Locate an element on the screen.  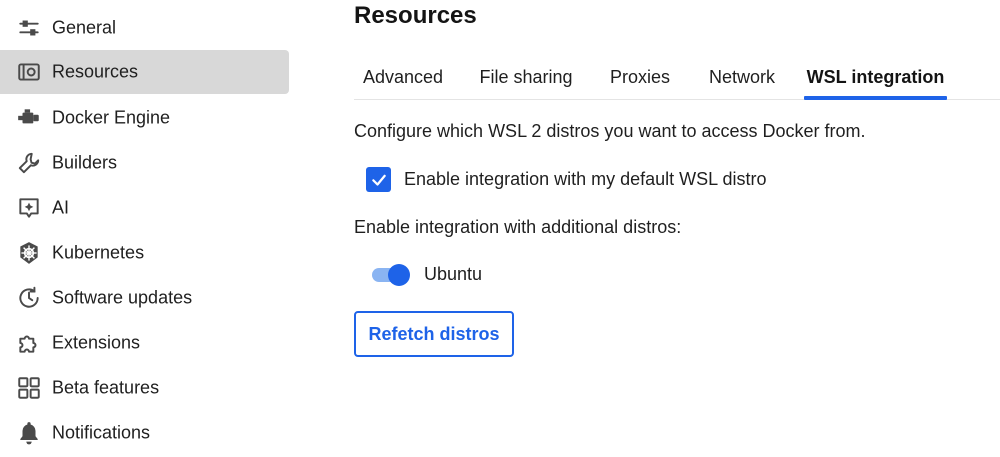
resources-icon is located at coordinates (29, 72).